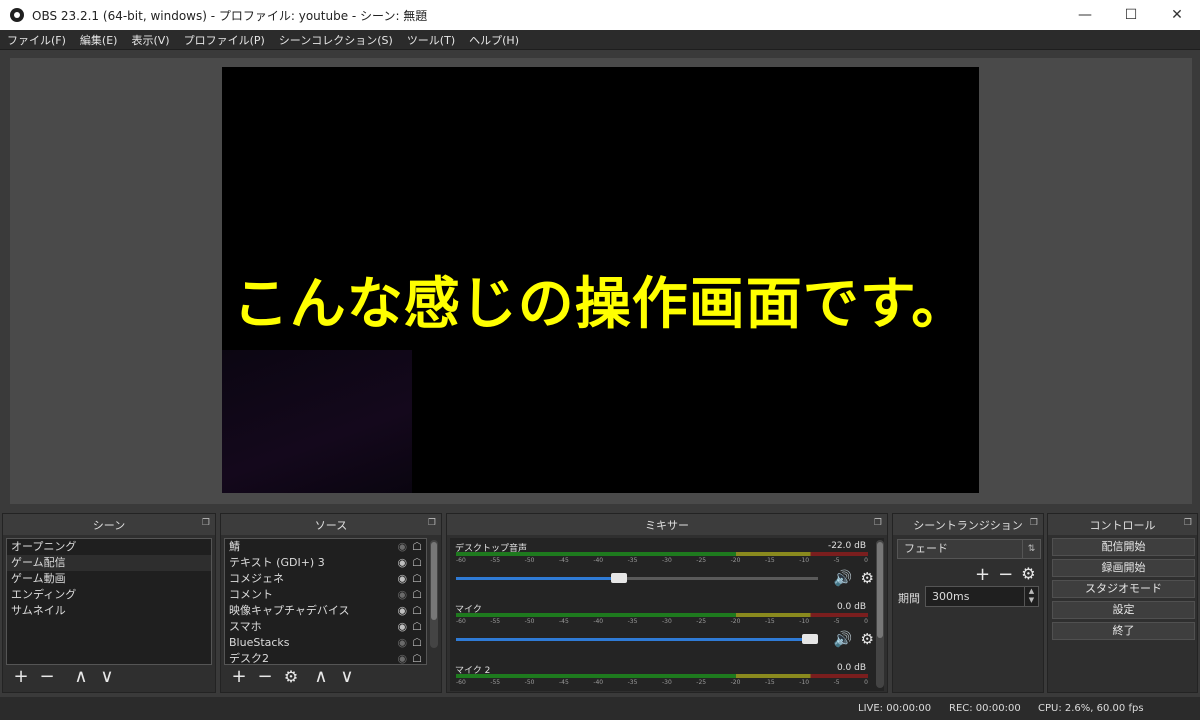 Image resolution: width=1200 pixels, height=720 pixels. What do you see at coordinates (1123, 589) in the screenshot?
I see `studio-mode-button: スタジオモード` at bounding box center [1123, 589].